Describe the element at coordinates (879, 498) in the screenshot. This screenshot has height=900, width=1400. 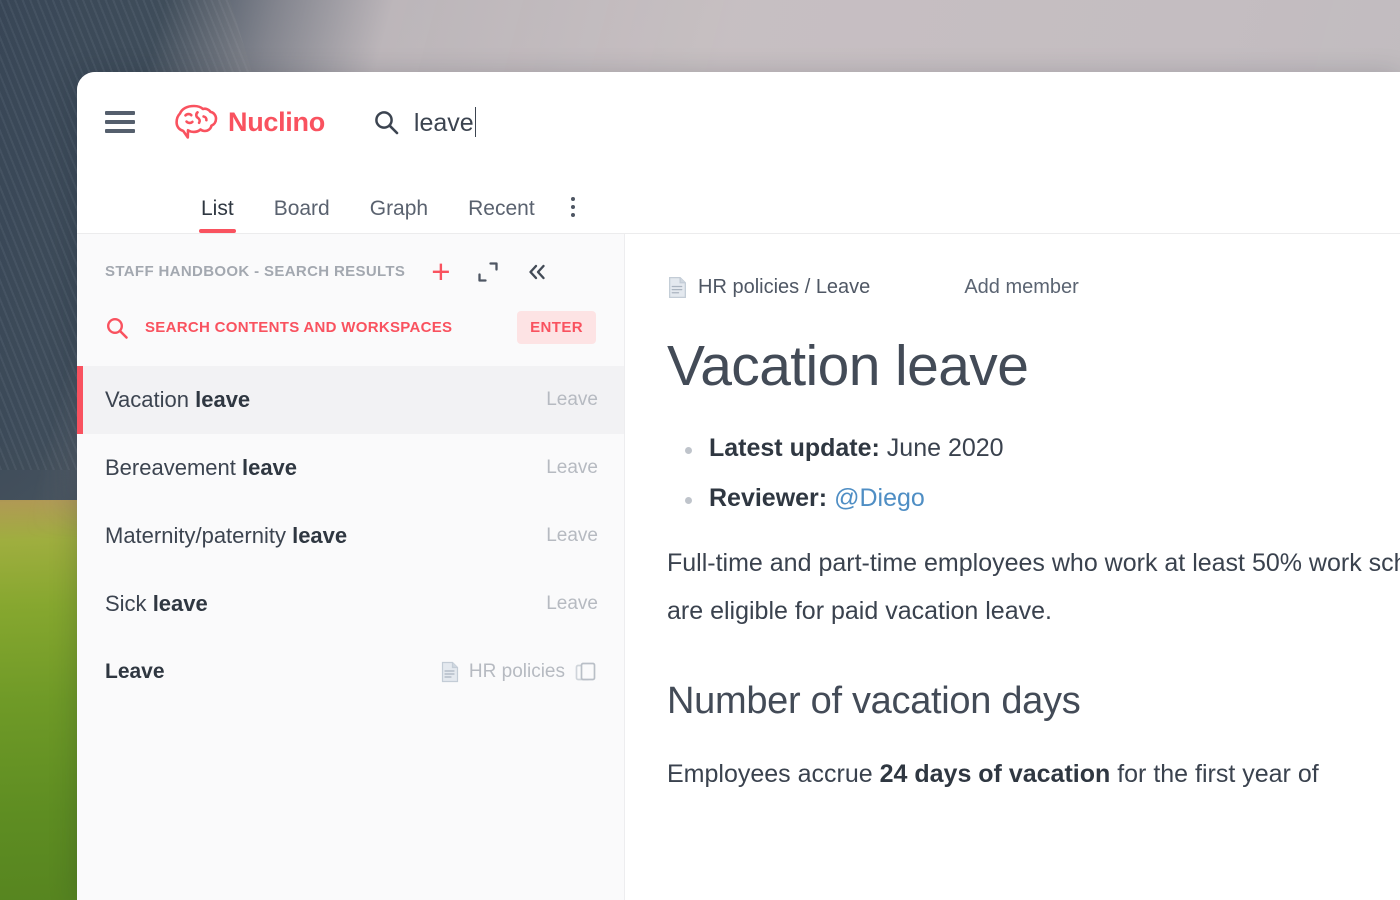
I see `user-mention: @Diego` at that location.